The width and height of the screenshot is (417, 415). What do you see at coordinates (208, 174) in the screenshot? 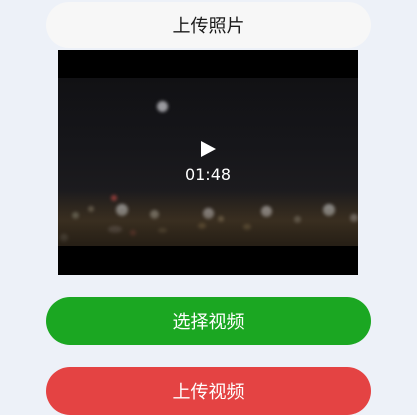
I see `video-duration: 01:48` at bounding box center [208, 174].